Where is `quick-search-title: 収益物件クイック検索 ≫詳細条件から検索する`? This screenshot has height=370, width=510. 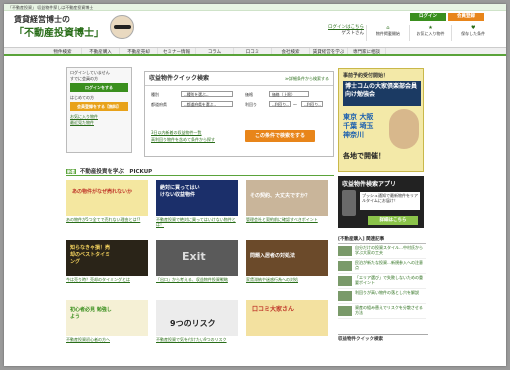
quick-search-title: 収益物件クイック検索 ≫詳細条件から検索する is located at coordinates (239, 79).